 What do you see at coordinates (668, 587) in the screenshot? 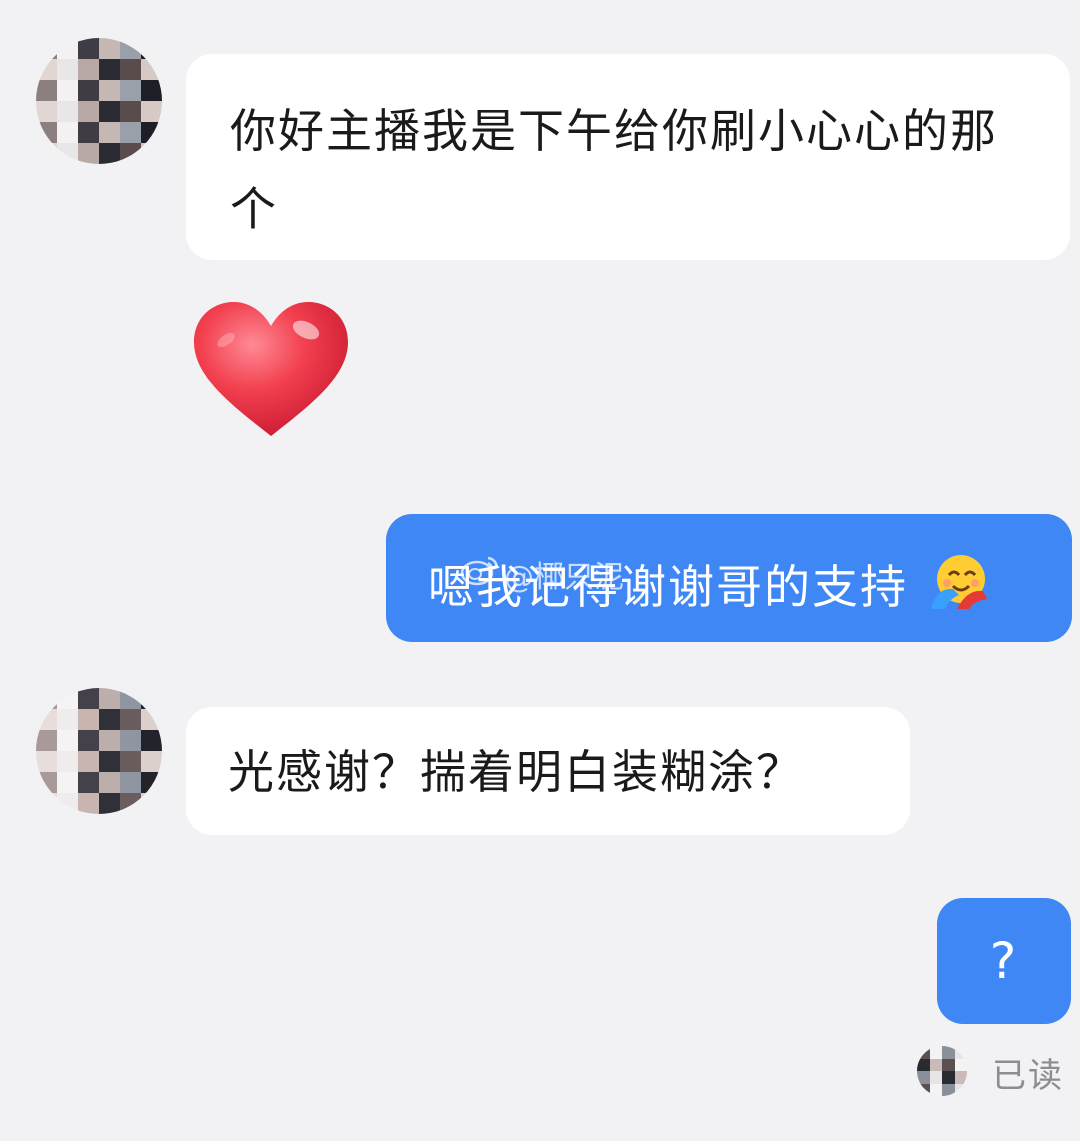
I see `message-text: 嗯我记得谢谢哥的支持` at bounding box center [668, 587].